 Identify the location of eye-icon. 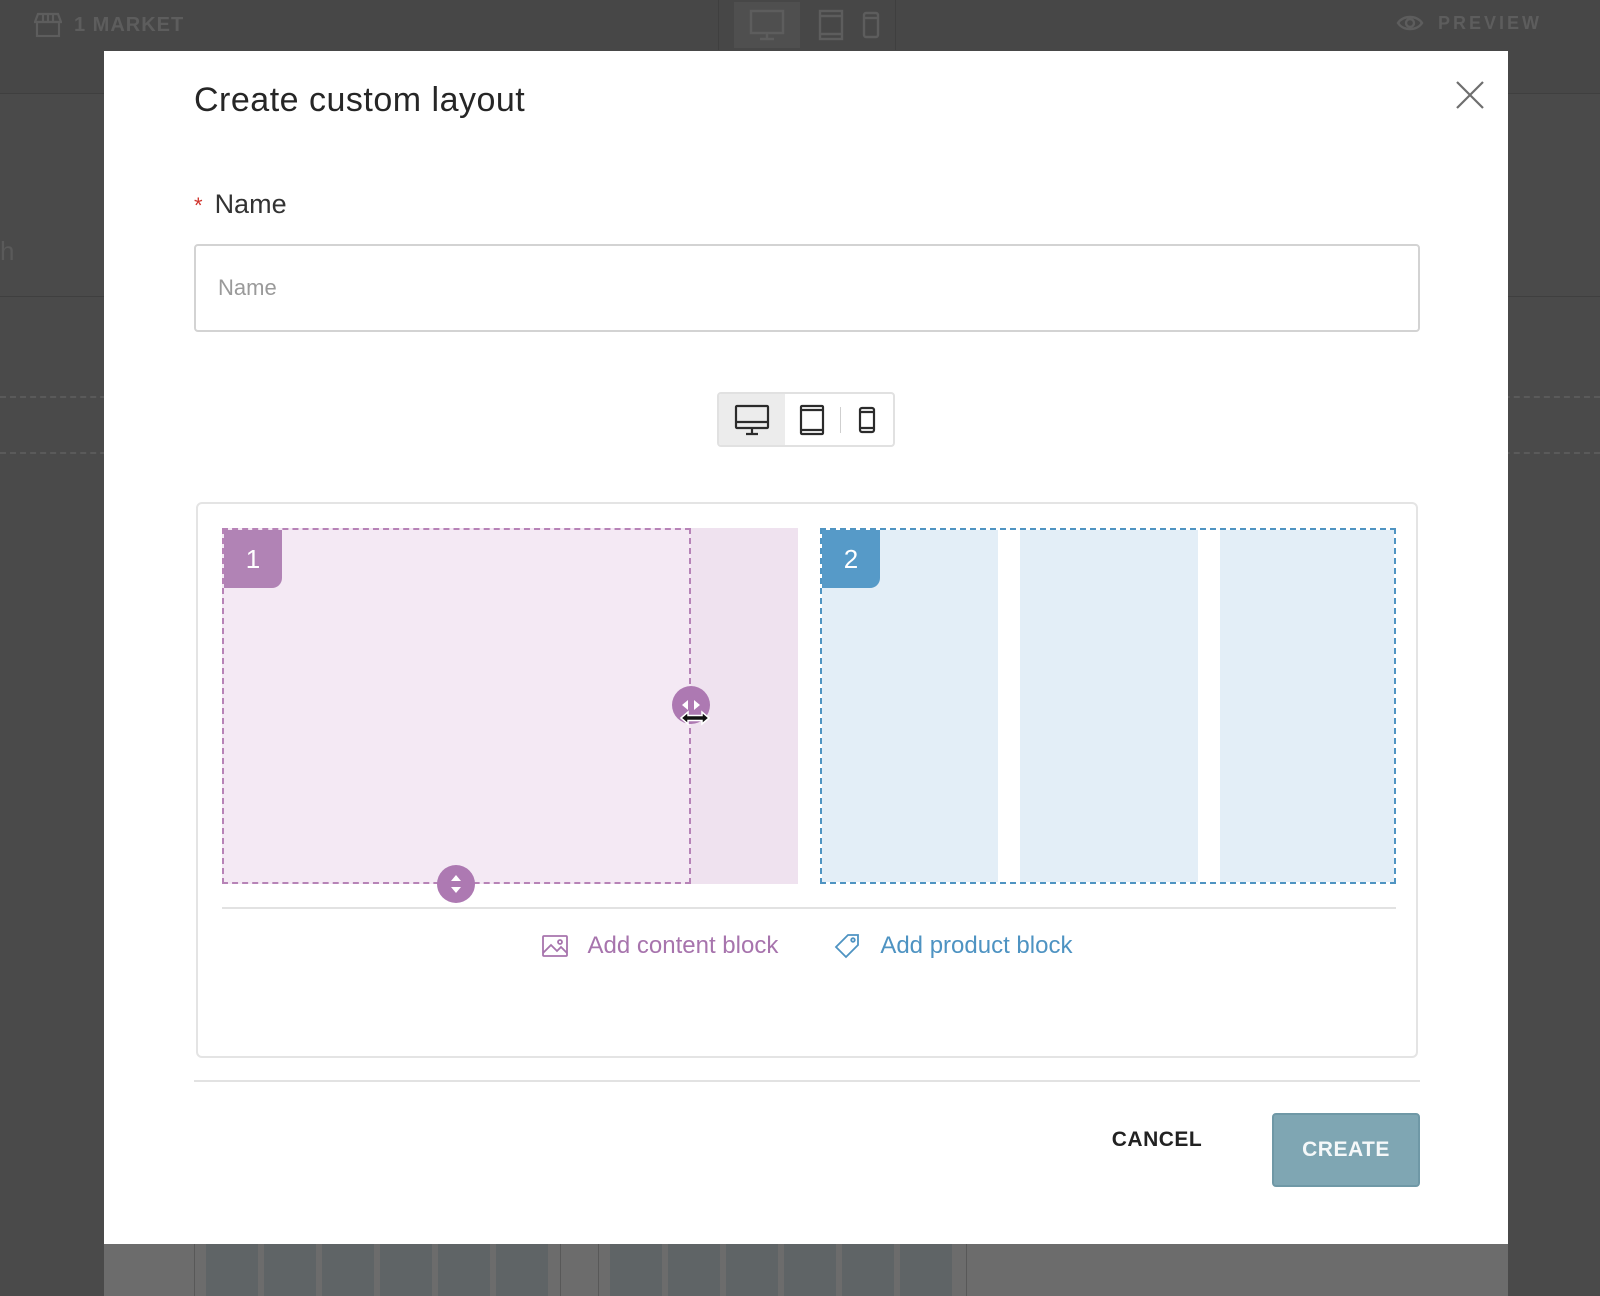
(1410, 23).